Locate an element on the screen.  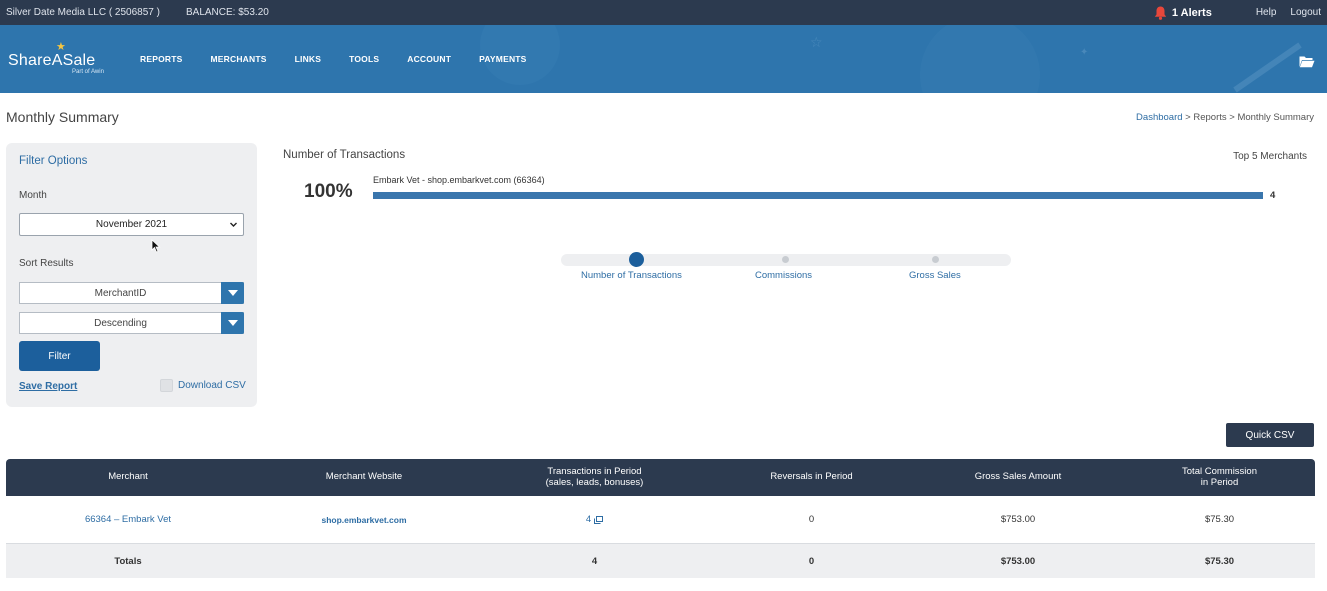
totals-transactions: 4 is located at coordinates (594, 561).